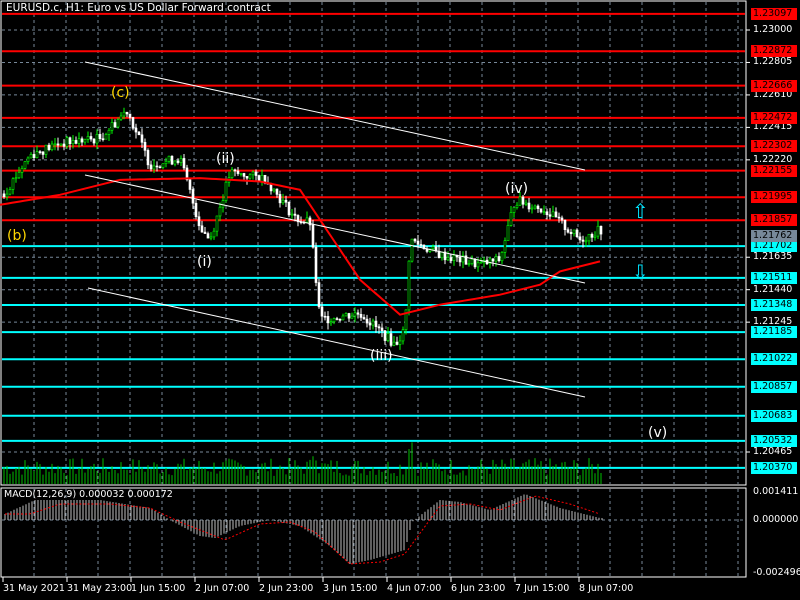 The height and width of the screenshot is (600, 800). Describe the element at coordinates (640, 211) in the screenshot. I see `arrow-up-icon: ⇧` at that location.